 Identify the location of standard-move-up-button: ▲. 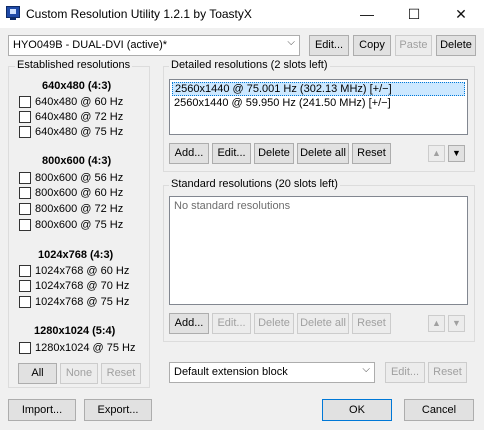
(436, 323).